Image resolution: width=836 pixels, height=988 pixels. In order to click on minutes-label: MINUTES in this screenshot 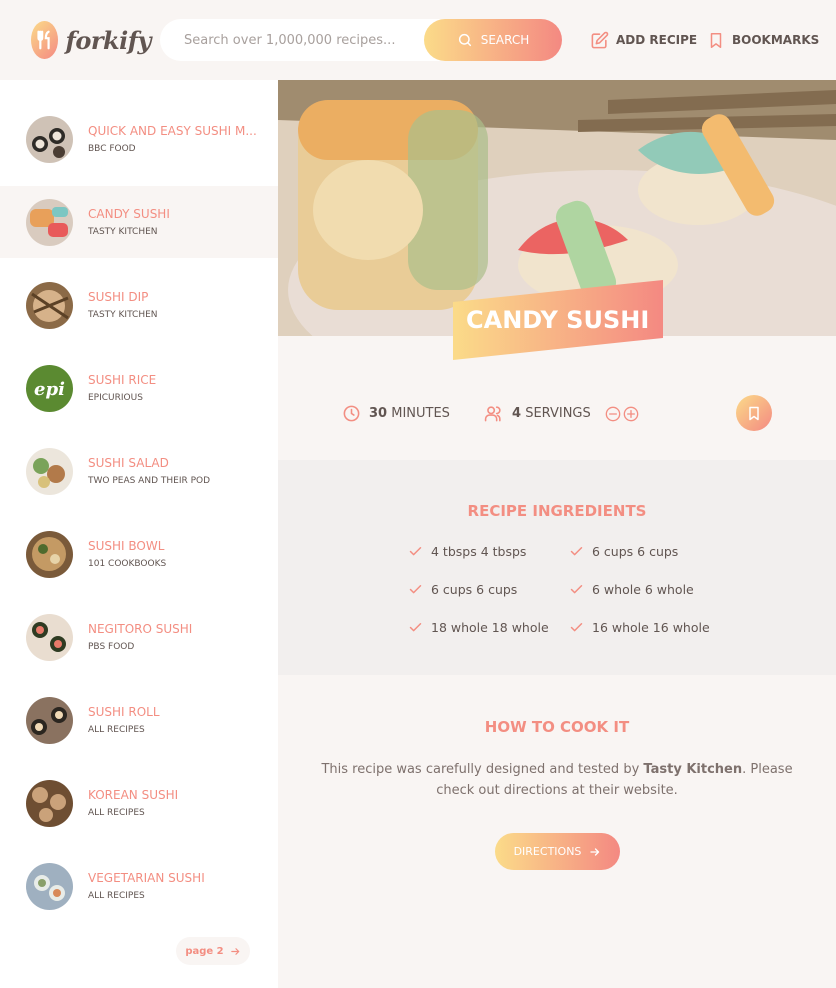, I will do `click(420, 413)`.